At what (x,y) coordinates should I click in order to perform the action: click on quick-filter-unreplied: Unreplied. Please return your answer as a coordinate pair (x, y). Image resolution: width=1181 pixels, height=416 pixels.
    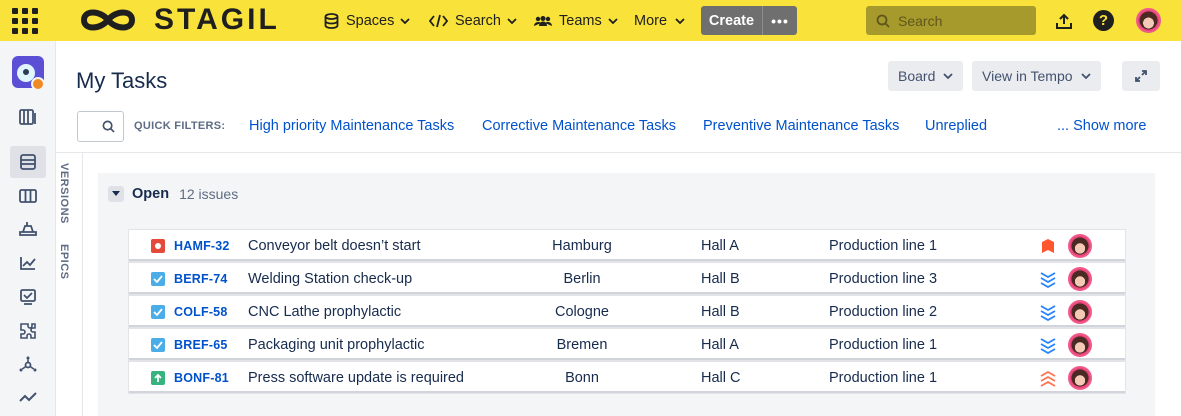
    Looking at the image, I should click on (956, 126).